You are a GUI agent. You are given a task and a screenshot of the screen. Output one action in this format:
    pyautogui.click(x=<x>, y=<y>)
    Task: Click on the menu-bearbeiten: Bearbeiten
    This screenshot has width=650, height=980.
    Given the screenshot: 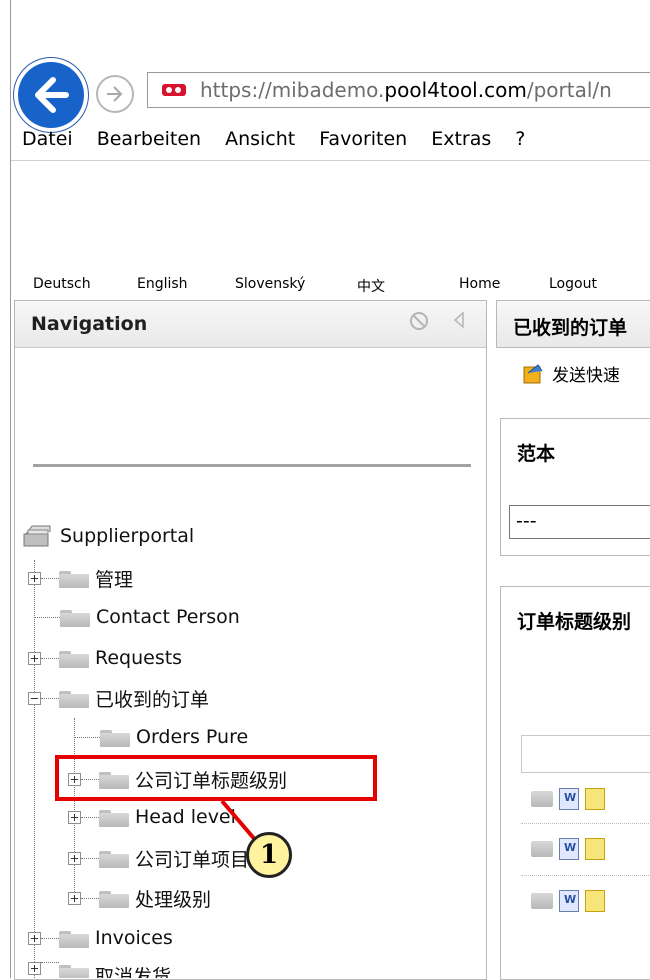 What is the action you would take?
    pyautogui.click(x=150, y=139)
    